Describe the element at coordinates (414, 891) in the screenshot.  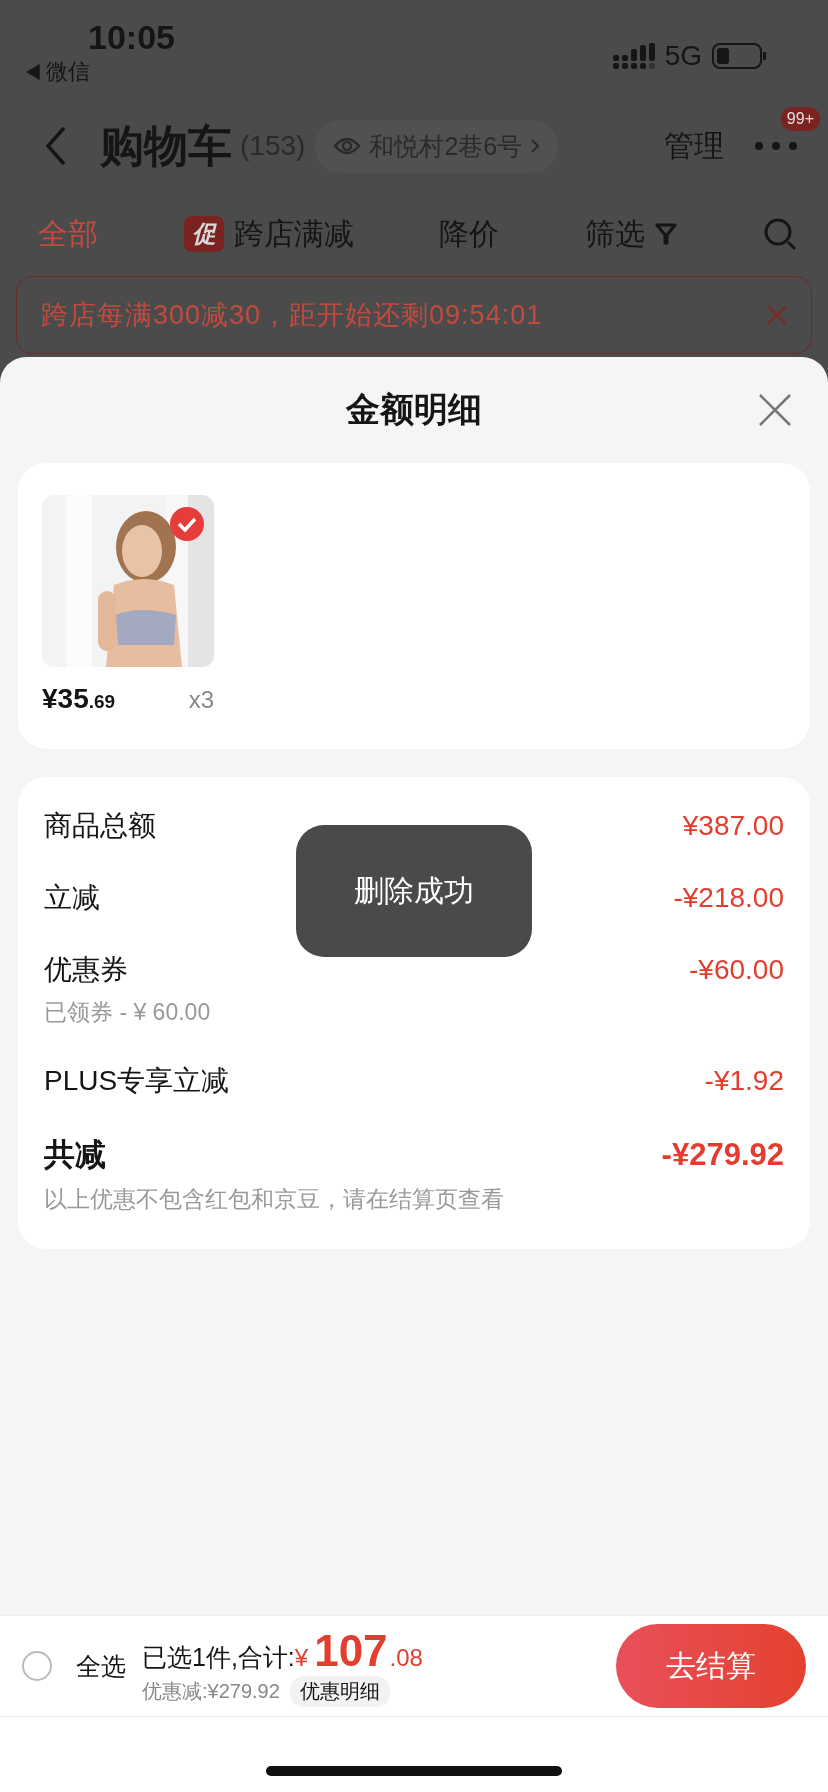
I see `toast-message: 删除成功` at that location.